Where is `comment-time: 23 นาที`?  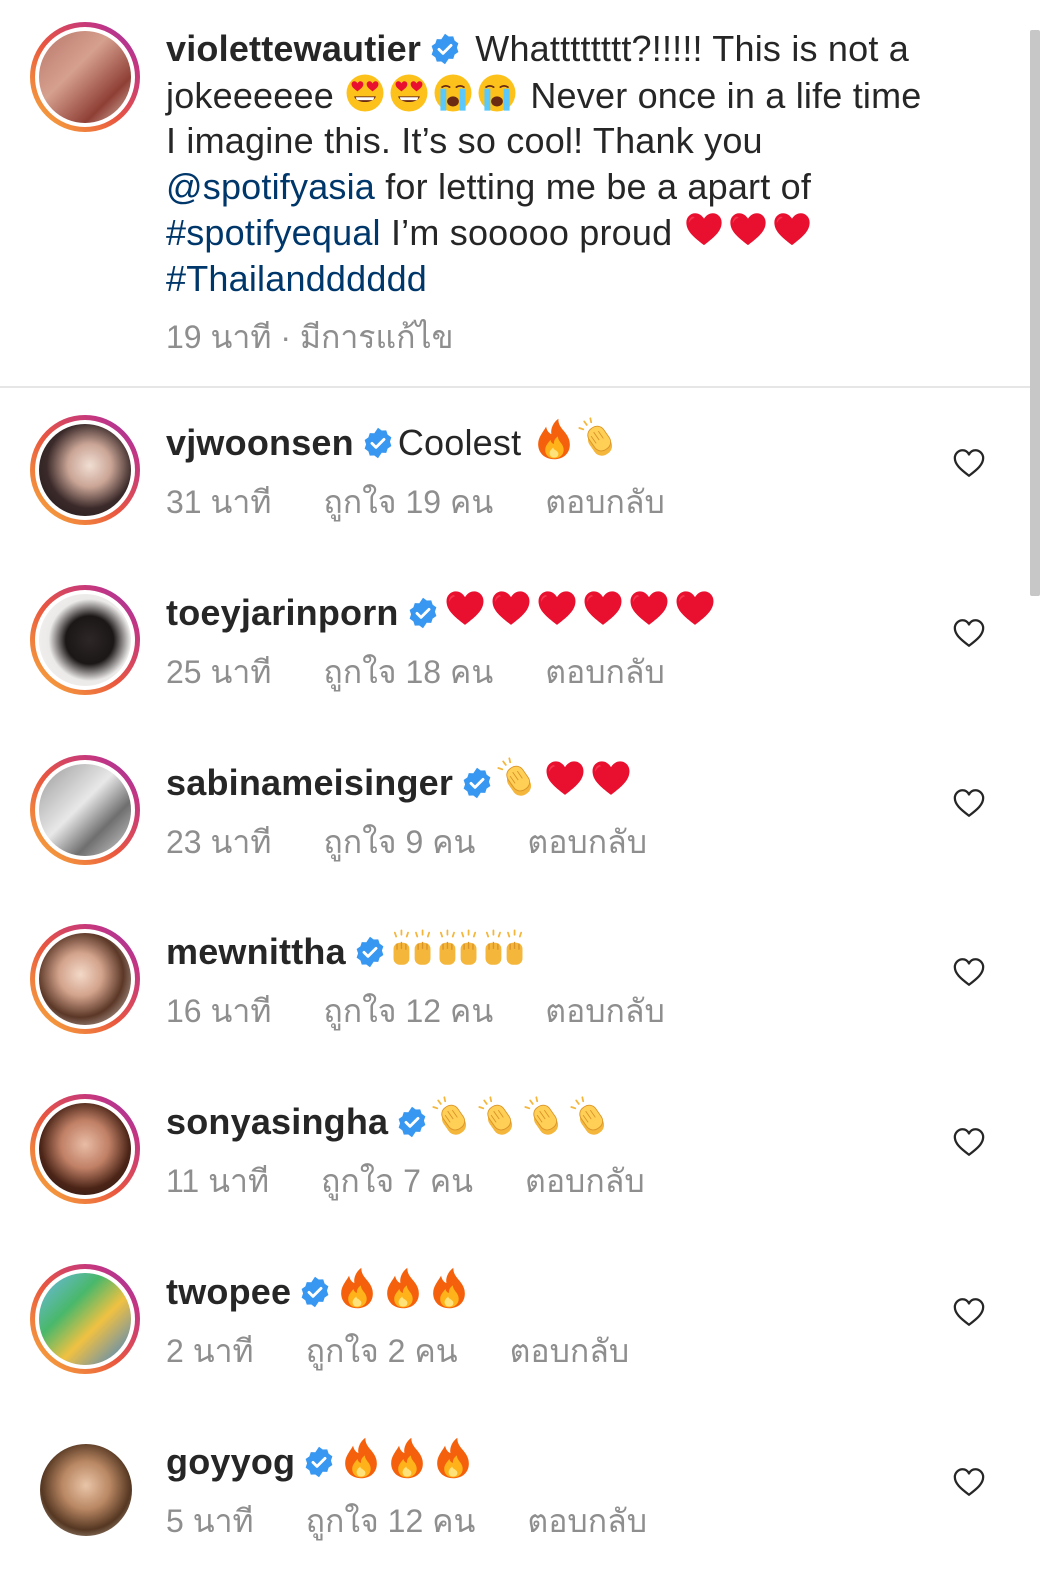 comment-time: 23 นาที is located at coordinates (219, 842).